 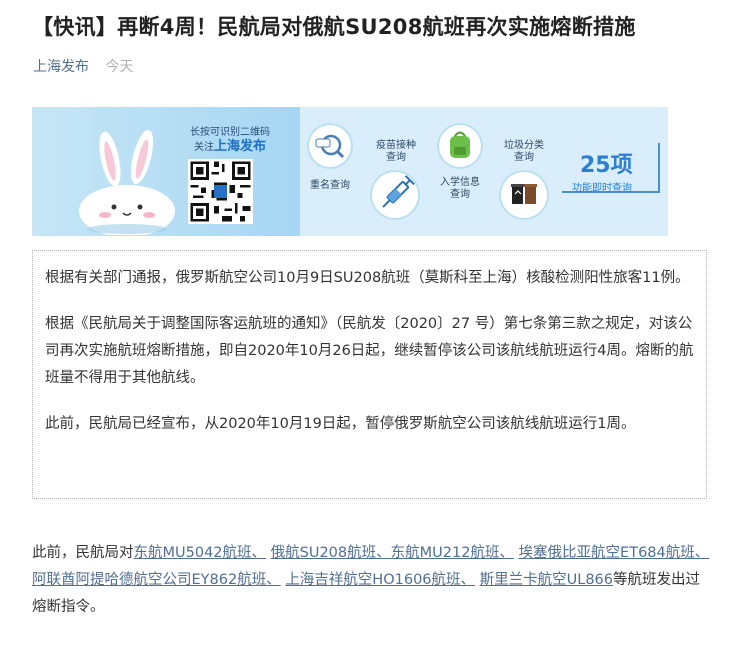 What do you see at coordinates (460, 188) in the screenshot?
I see `service-label-school: 入学信息 查询` at bounding box center [460, 188].